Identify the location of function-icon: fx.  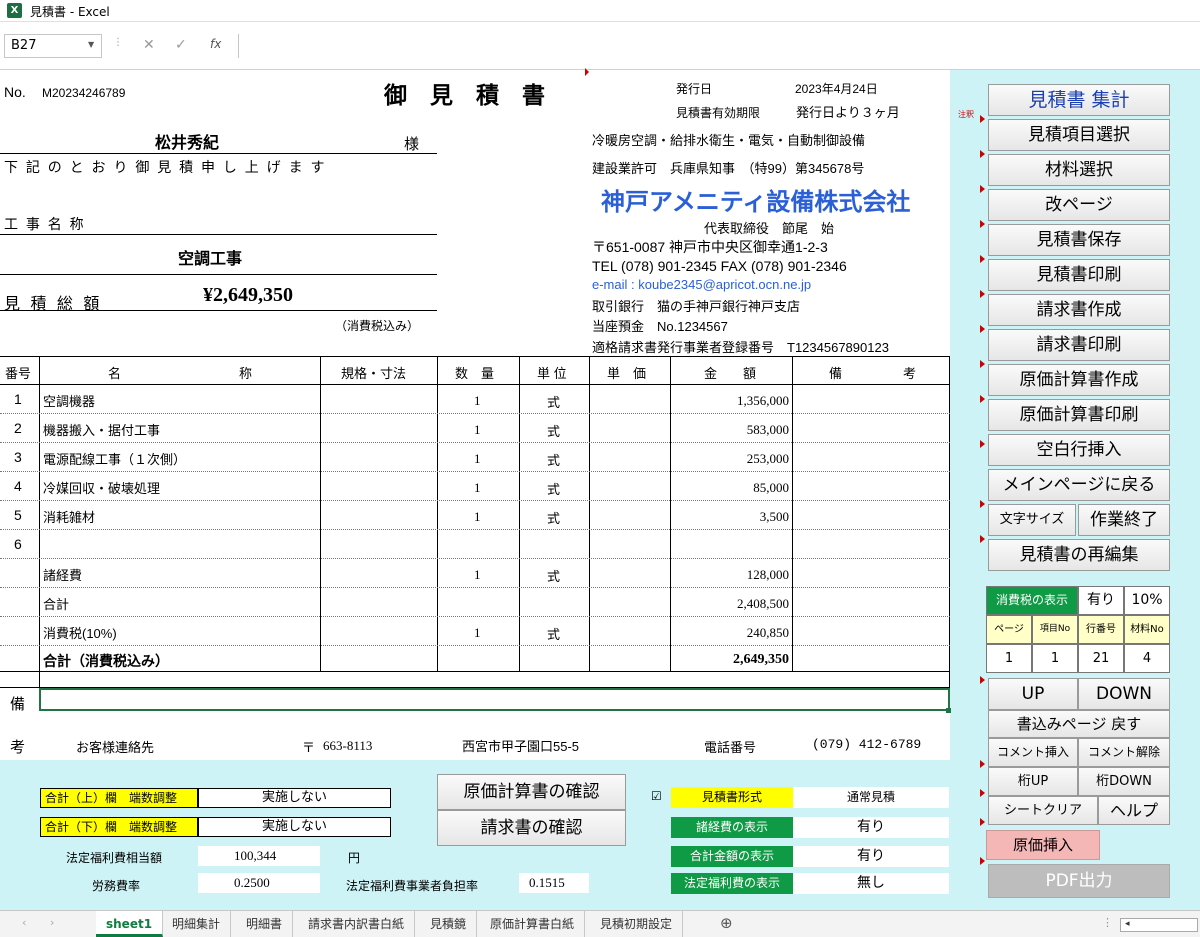
(215, 44).